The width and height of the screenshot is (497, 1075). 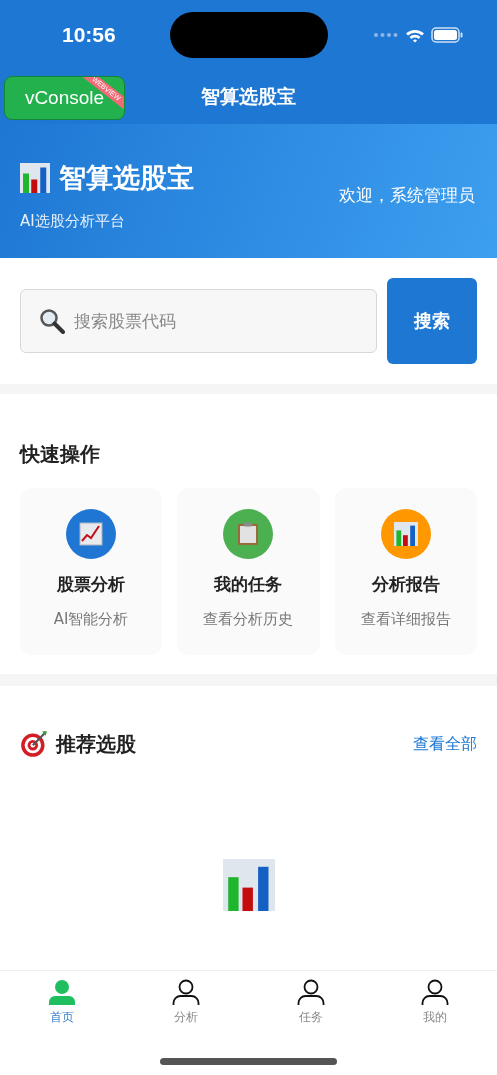 I want to click on quick-action-card: 我的任务 查看分析历史, so click(x=248, y=571).